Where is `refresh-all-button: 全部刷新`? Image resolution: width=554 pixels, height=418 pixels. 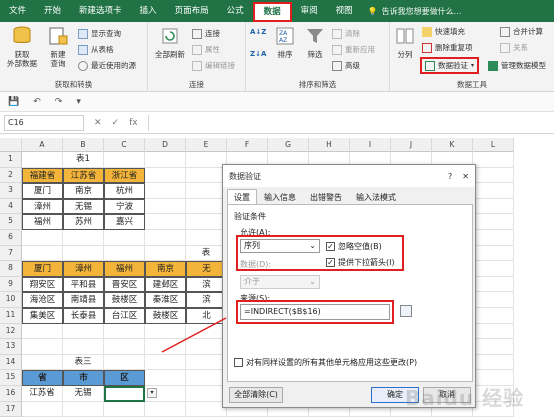 refresh-all-button: 全部刷新 is located at coordinates (170, 42).